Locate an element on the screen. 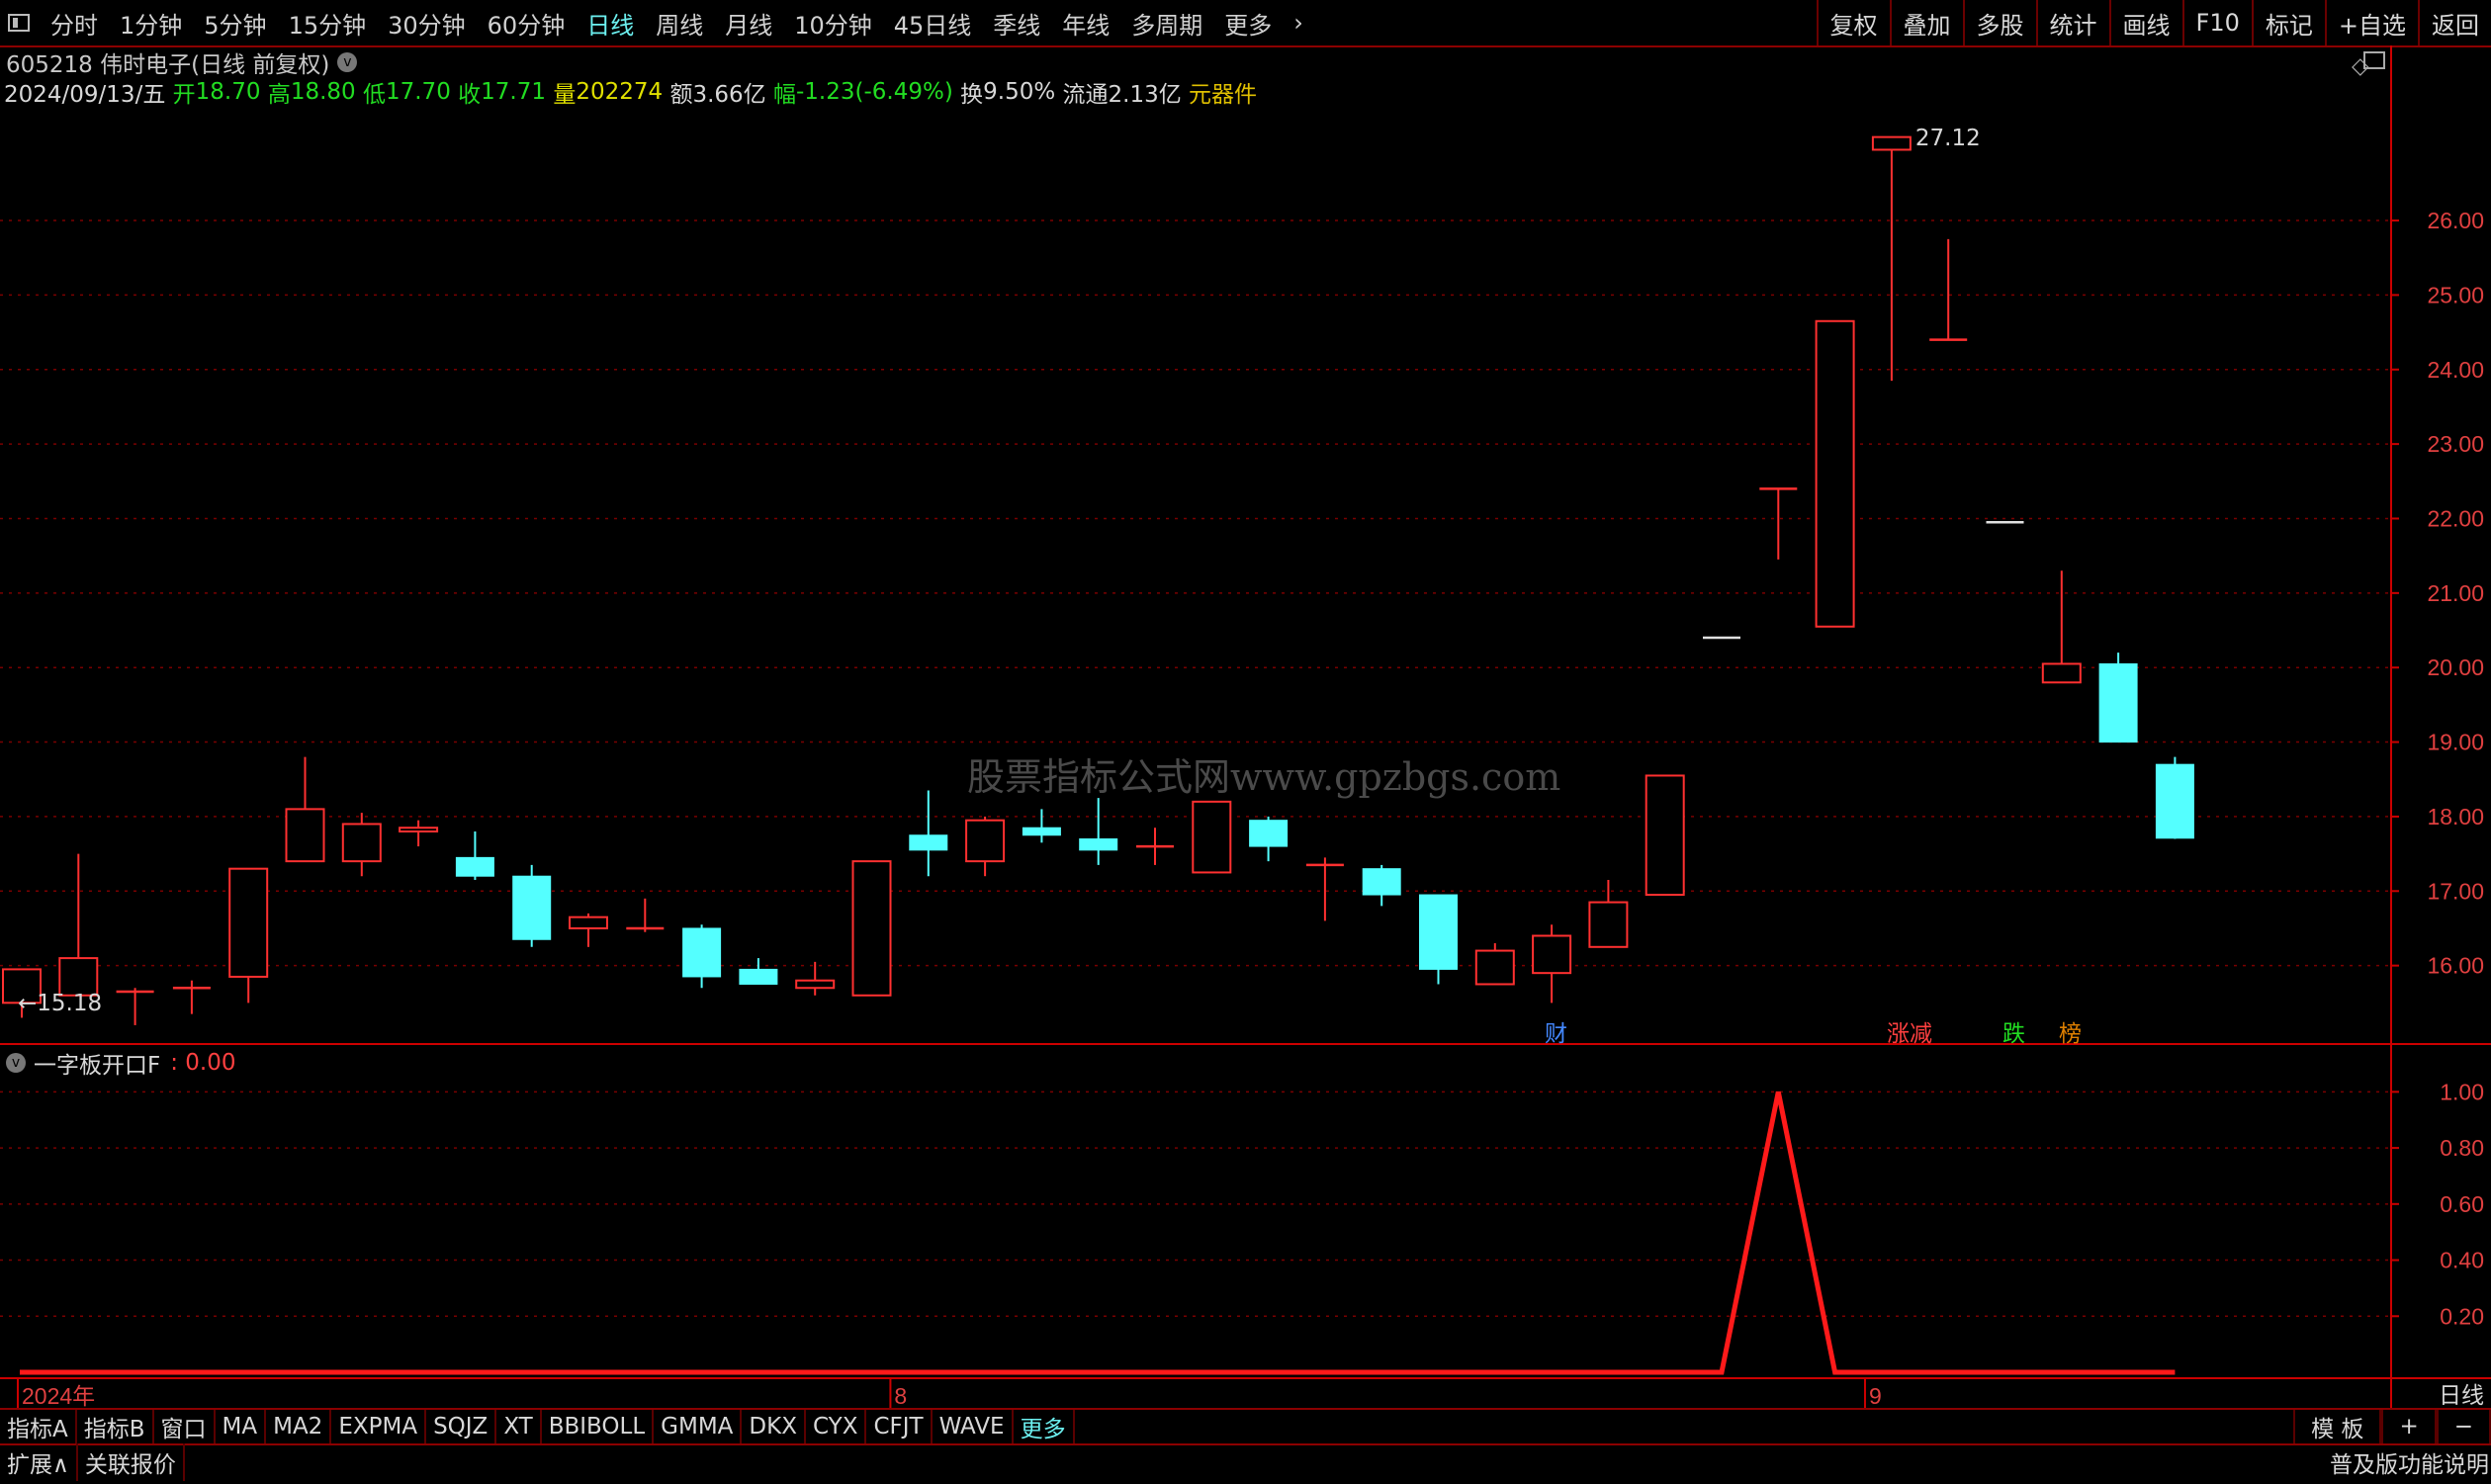 The image size is (2491, 1484). price-tick-label: 26.00 is located at coordinates (2455, 220).